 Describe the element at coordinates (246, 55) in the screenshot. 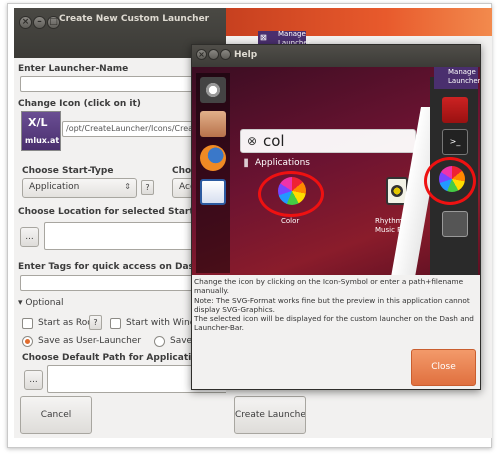

I see `help-window-title: Help` at that location.